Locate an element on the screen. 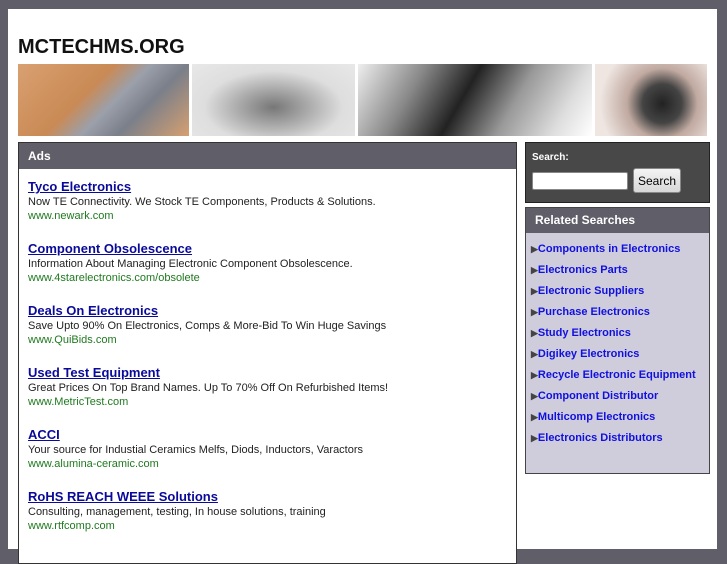  related-search-item: ▶Component Distributor is located at coordinates (620, 396).